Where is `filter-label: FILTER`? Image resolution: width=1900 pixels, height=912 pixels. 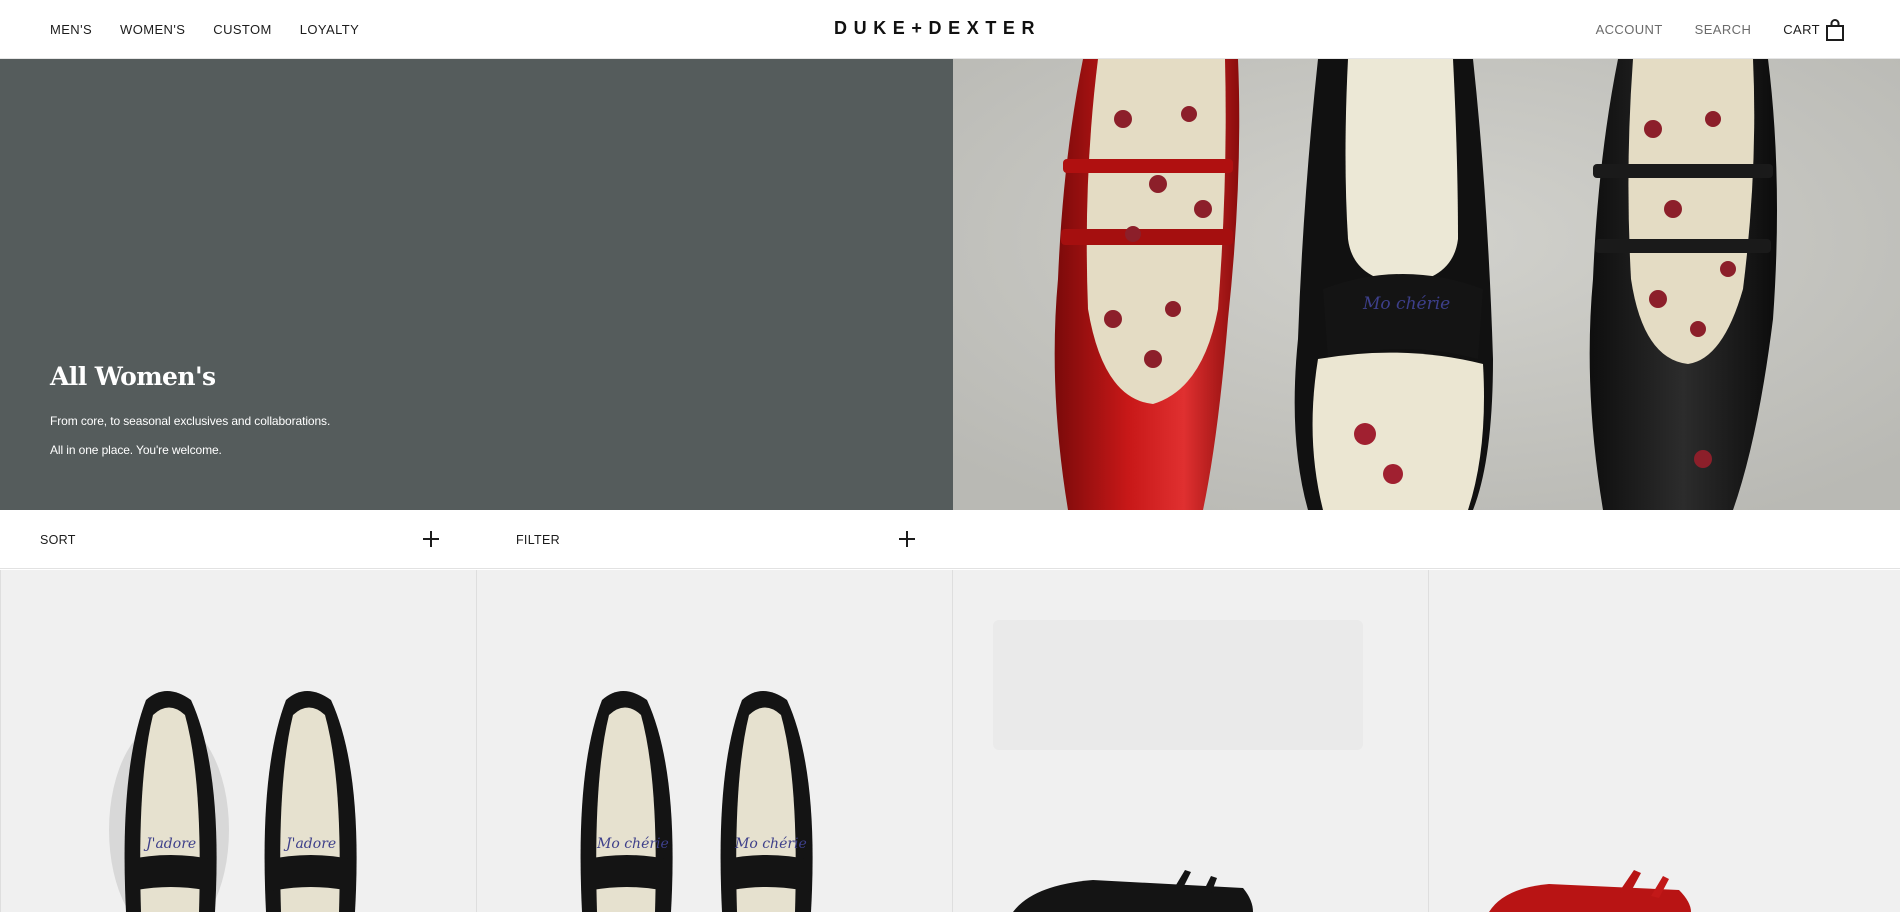 filter-label: FILTER is located at coordinates (538, 539).